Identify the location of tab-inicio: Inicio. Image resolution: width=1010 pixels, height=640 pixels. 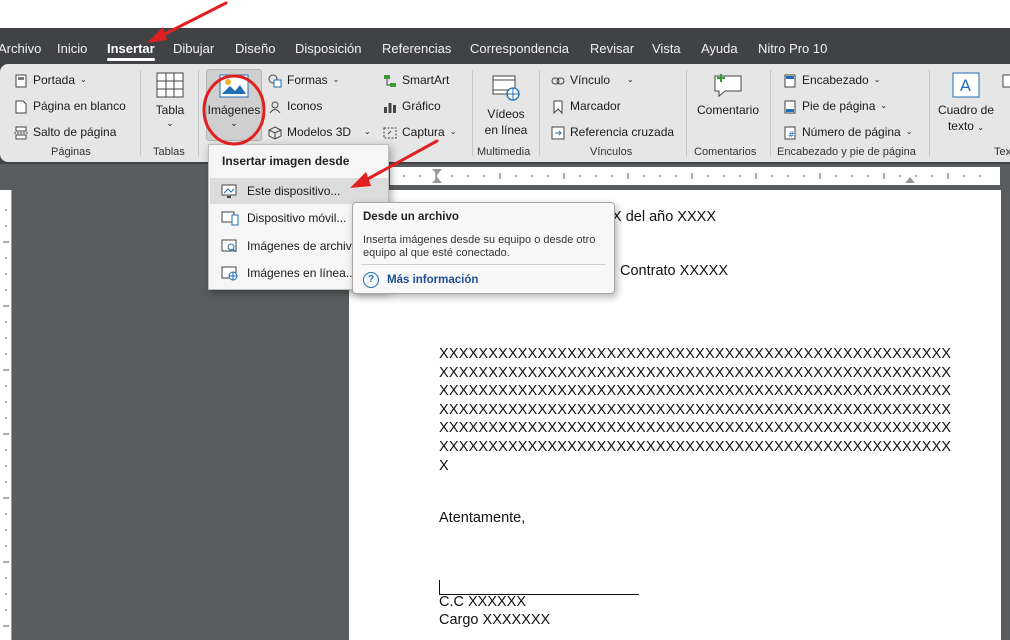
(72, 46).